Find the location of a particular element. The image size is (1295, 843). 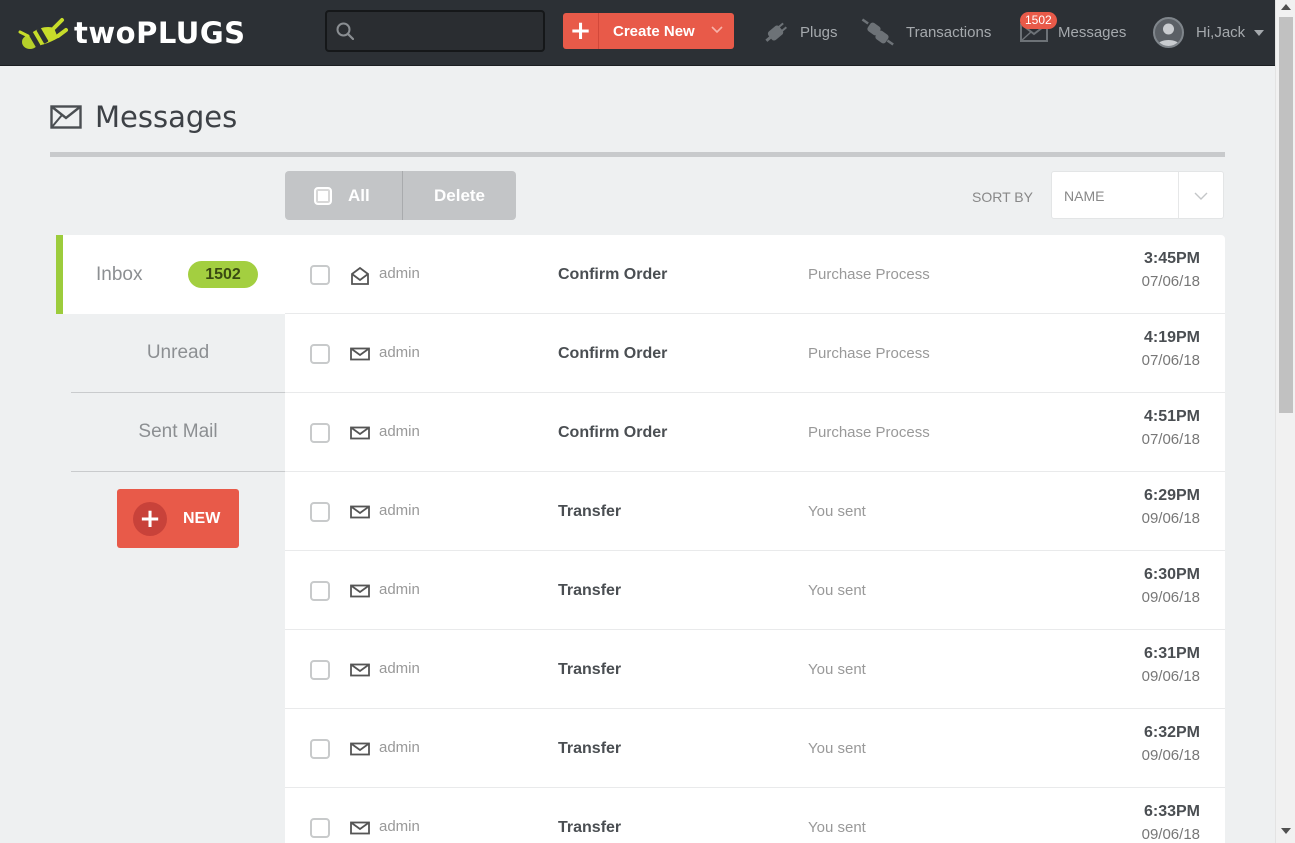

nav-plugs-label: Plugs is located at coordinates (819, 32).